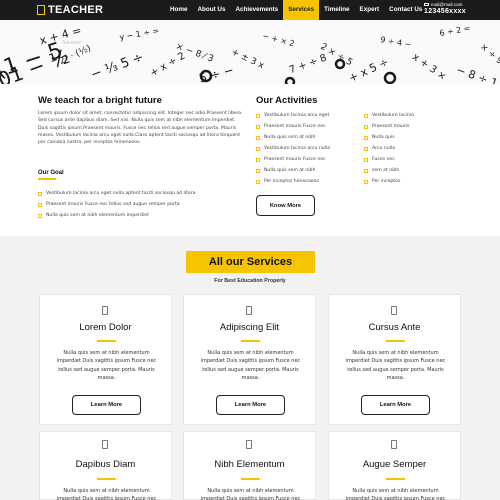 Image resolution: width=500 pixels, height=500 pixels. What do you see at coordinates (285, 205) in the screenshot?
I see `know-more-button: Know More` at bounding box center [285, 205].